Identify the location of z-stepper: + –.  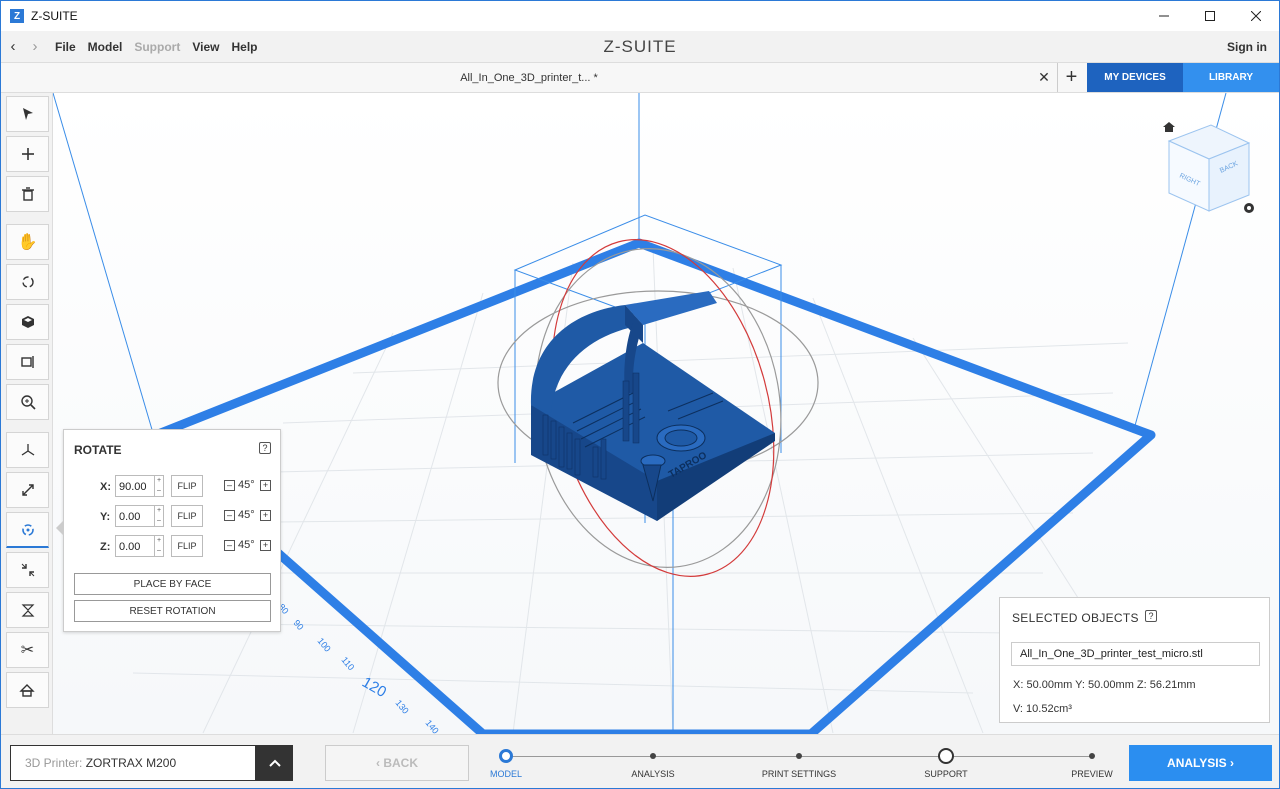
(159, 546).